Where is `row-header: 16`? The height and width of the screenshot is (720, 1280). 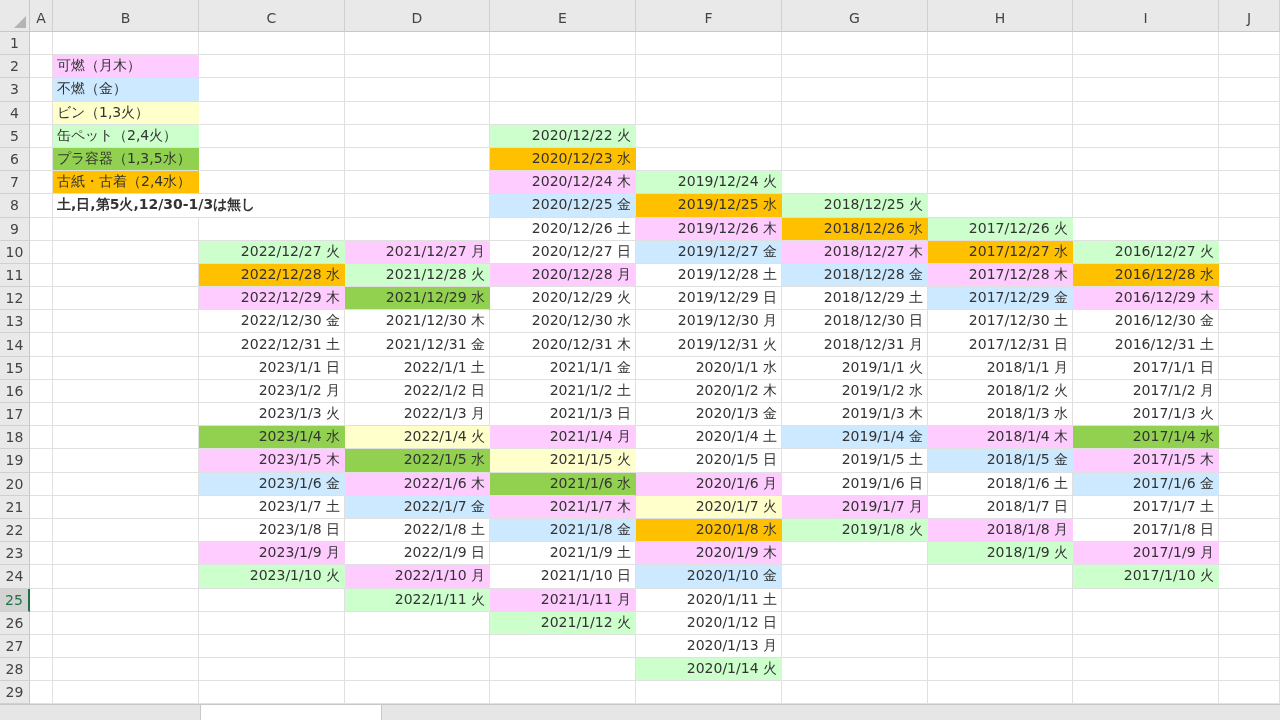 row-header: 16 is located at coordinates (15, 391).